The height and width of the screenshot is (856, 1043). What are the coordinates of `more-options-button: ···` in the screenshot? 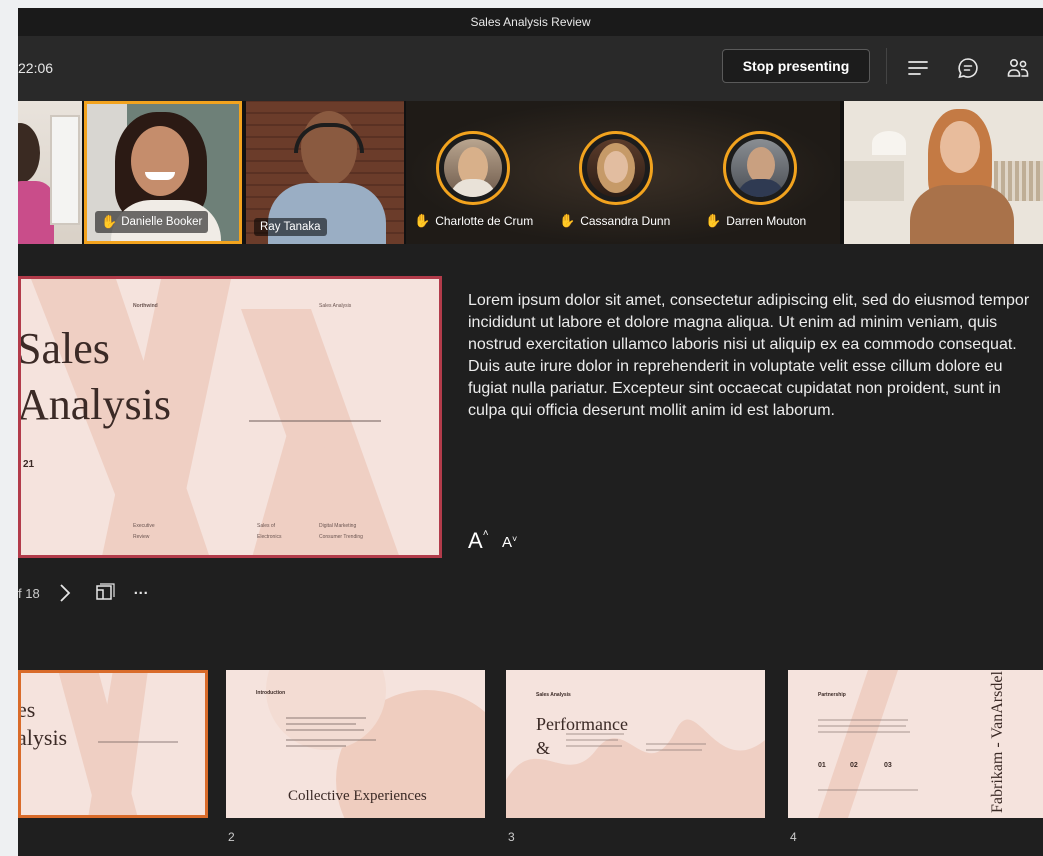 It's located at (141, 593).